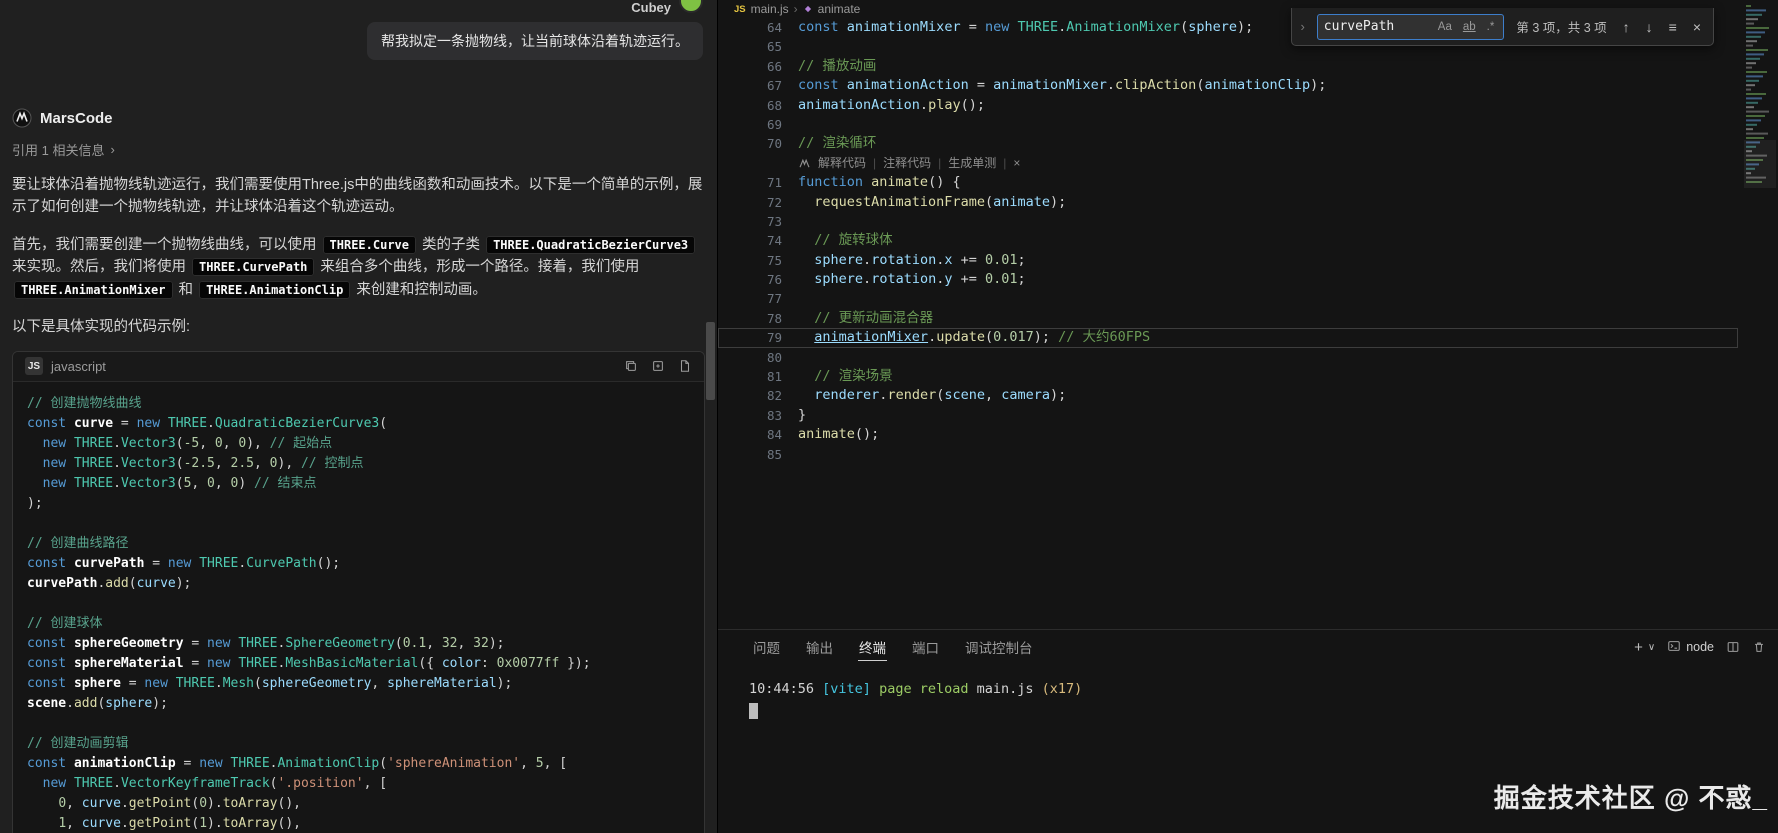 The width and height of the screenshot is (1778, 833). Describe the element at coordinates (215, 823) in the screenshot. I see `code-token: ).` at that location.